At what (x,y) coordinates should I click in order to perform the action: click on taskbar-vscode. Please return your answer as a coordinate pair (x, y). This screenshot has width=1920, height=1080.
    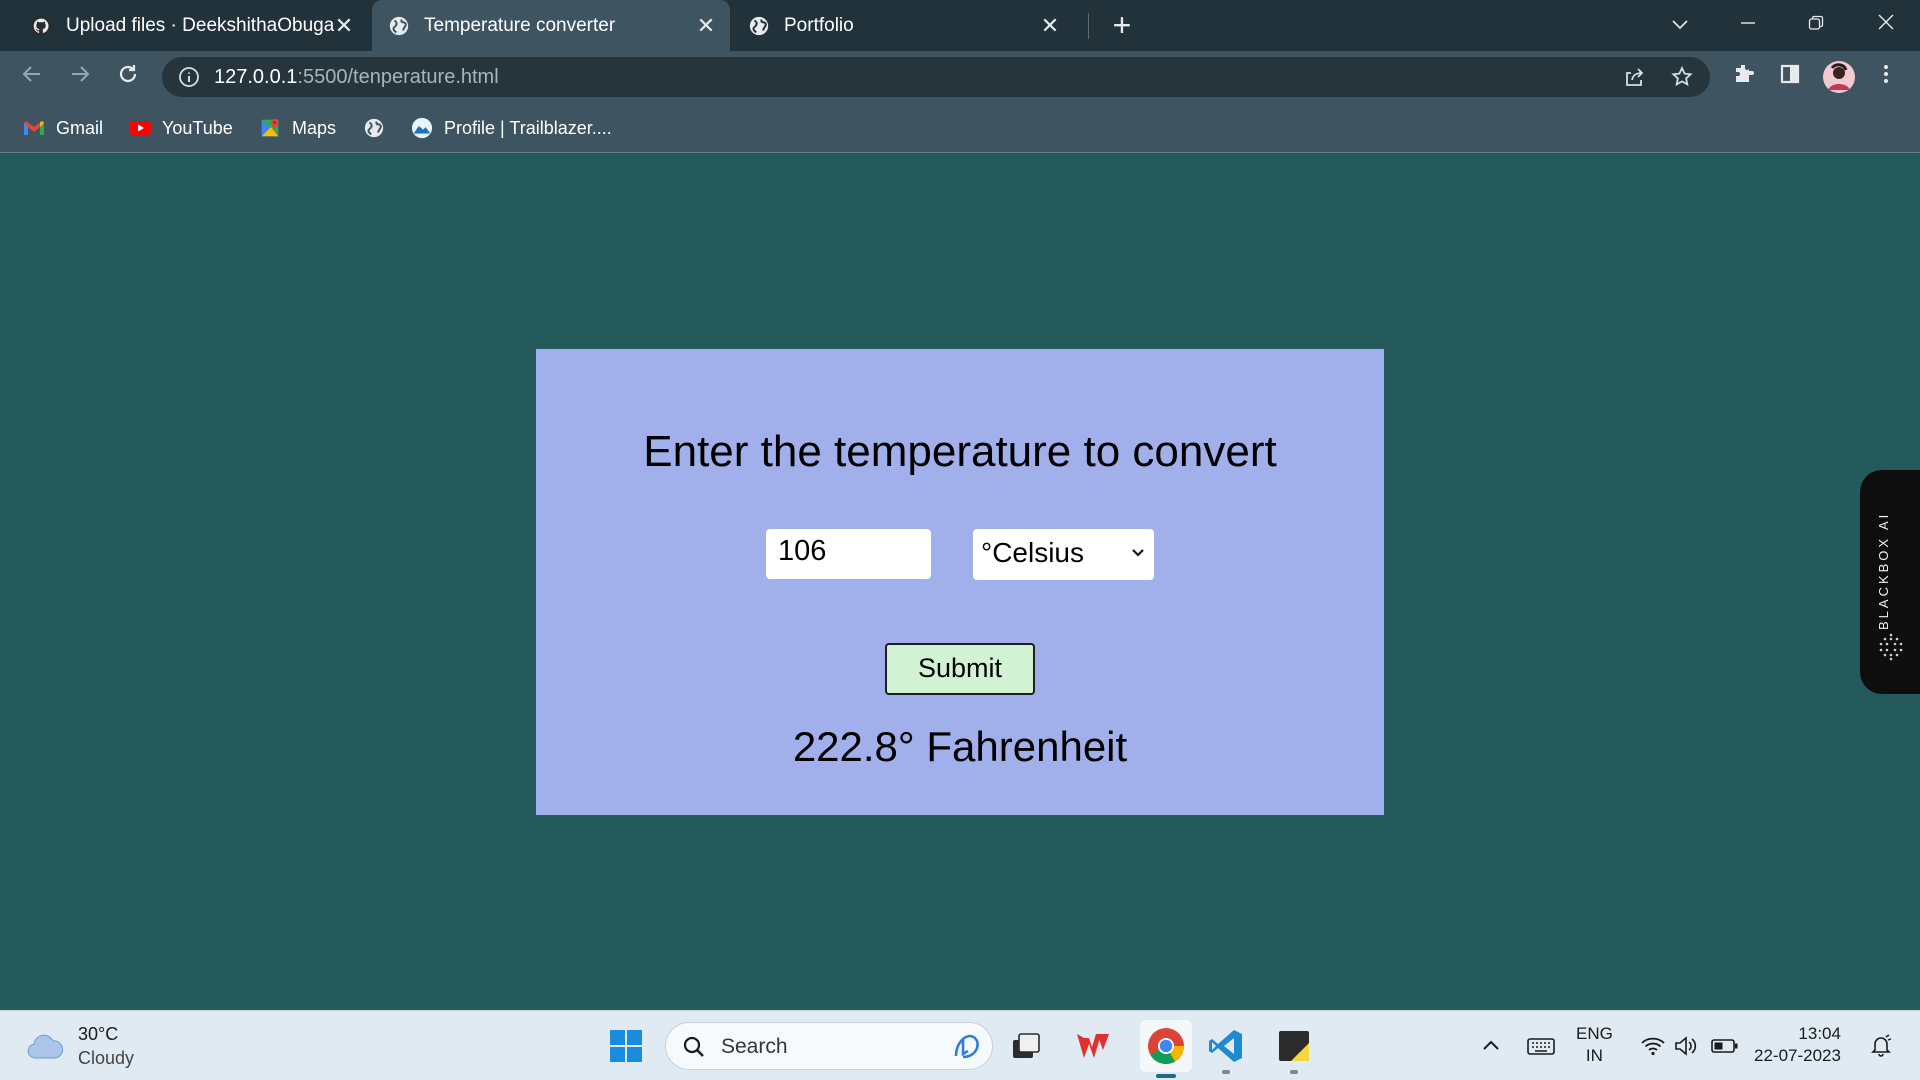
    Looking at the image, I should click on (1226, 1049).